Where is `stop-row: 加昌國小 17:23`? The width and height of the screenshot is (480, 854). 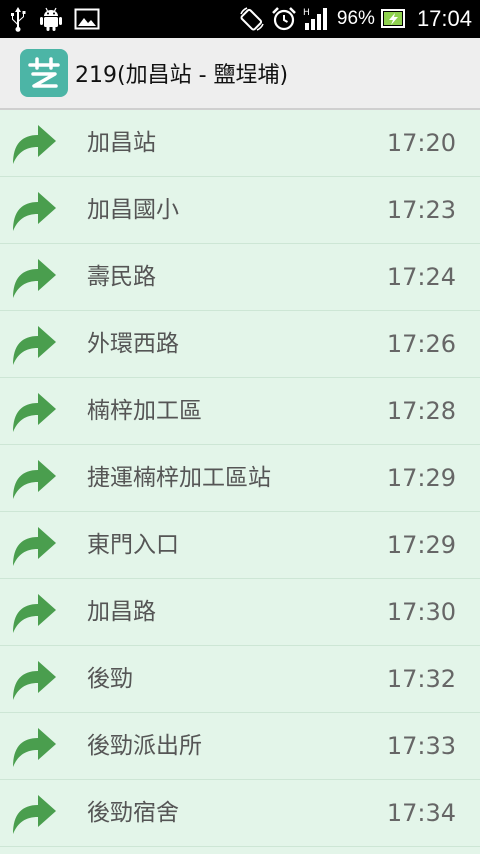
stop-row: 加昌國小 17:23 is located at coordinates (240, 210).